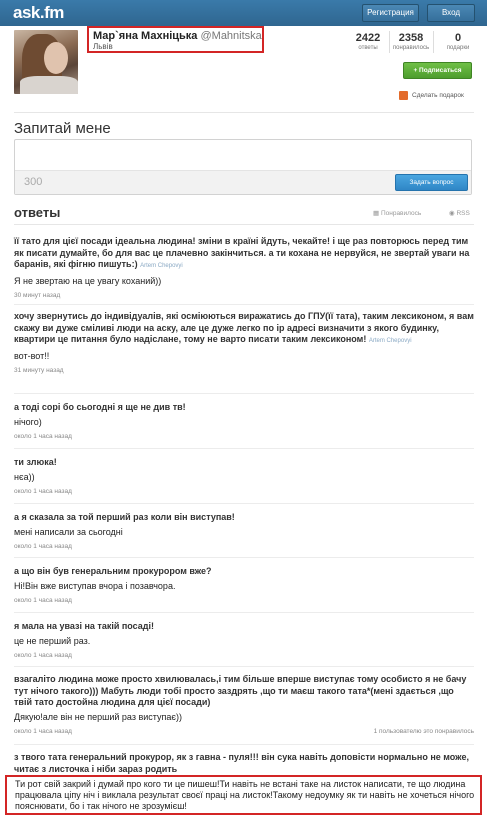 Image resolution: width=487 pixels, height=815 pixels. I want to click on profile-name-box: Мар`яна Махніцька @Mahnitska Львів, so click(175, 39).